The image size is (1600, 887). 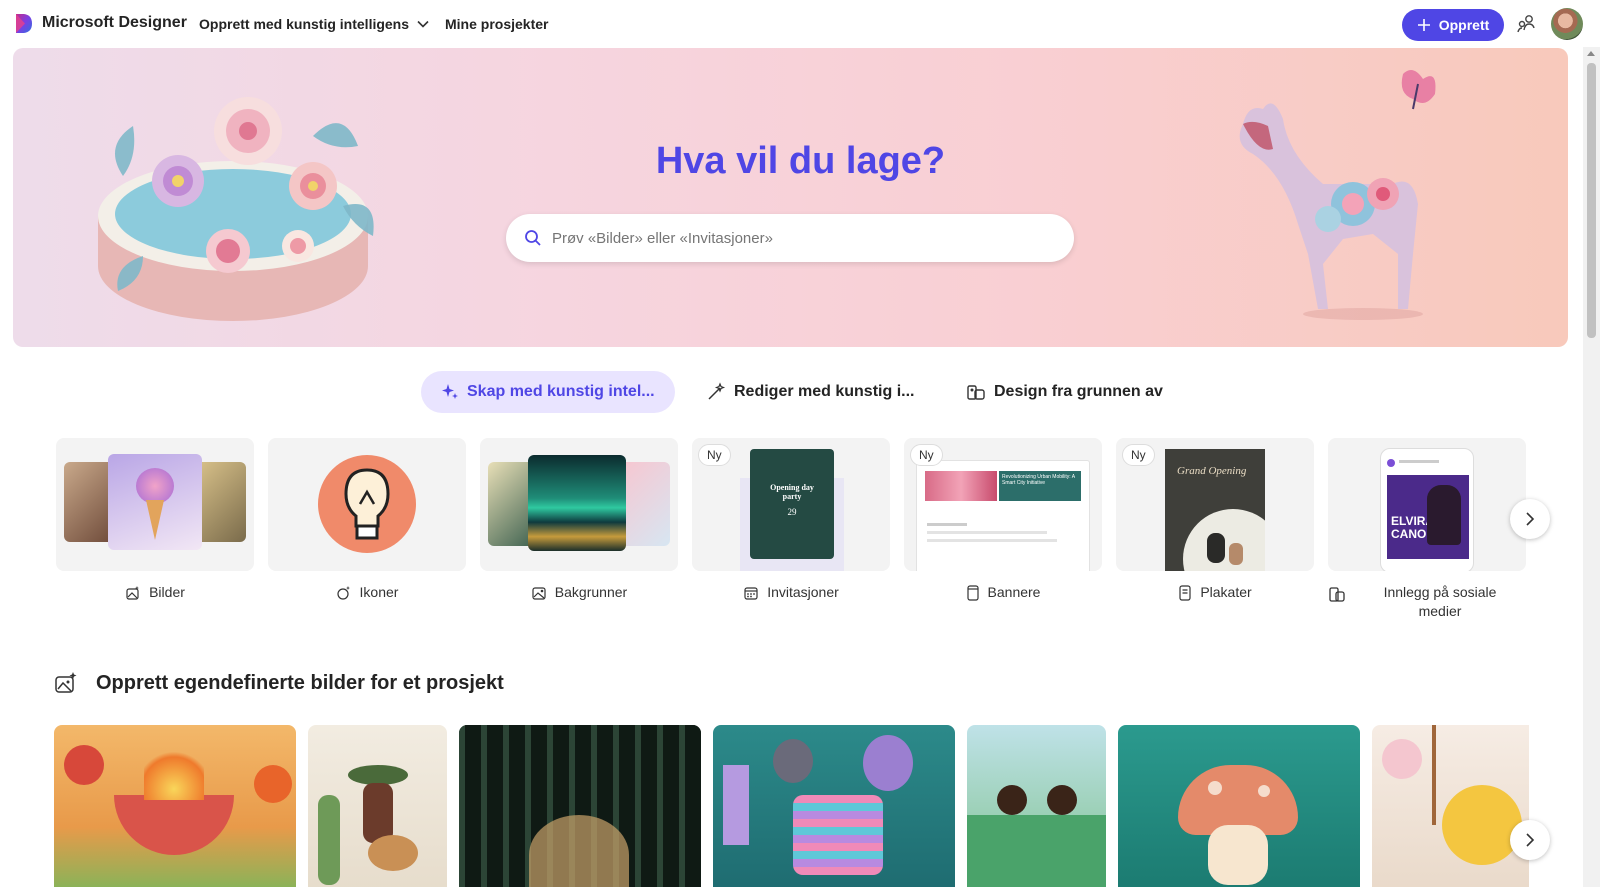 What do you see at coordinates (1036, 806) in the screenshot?
I see `image-tile-kids-reading` at bounding box center [1036, 806].